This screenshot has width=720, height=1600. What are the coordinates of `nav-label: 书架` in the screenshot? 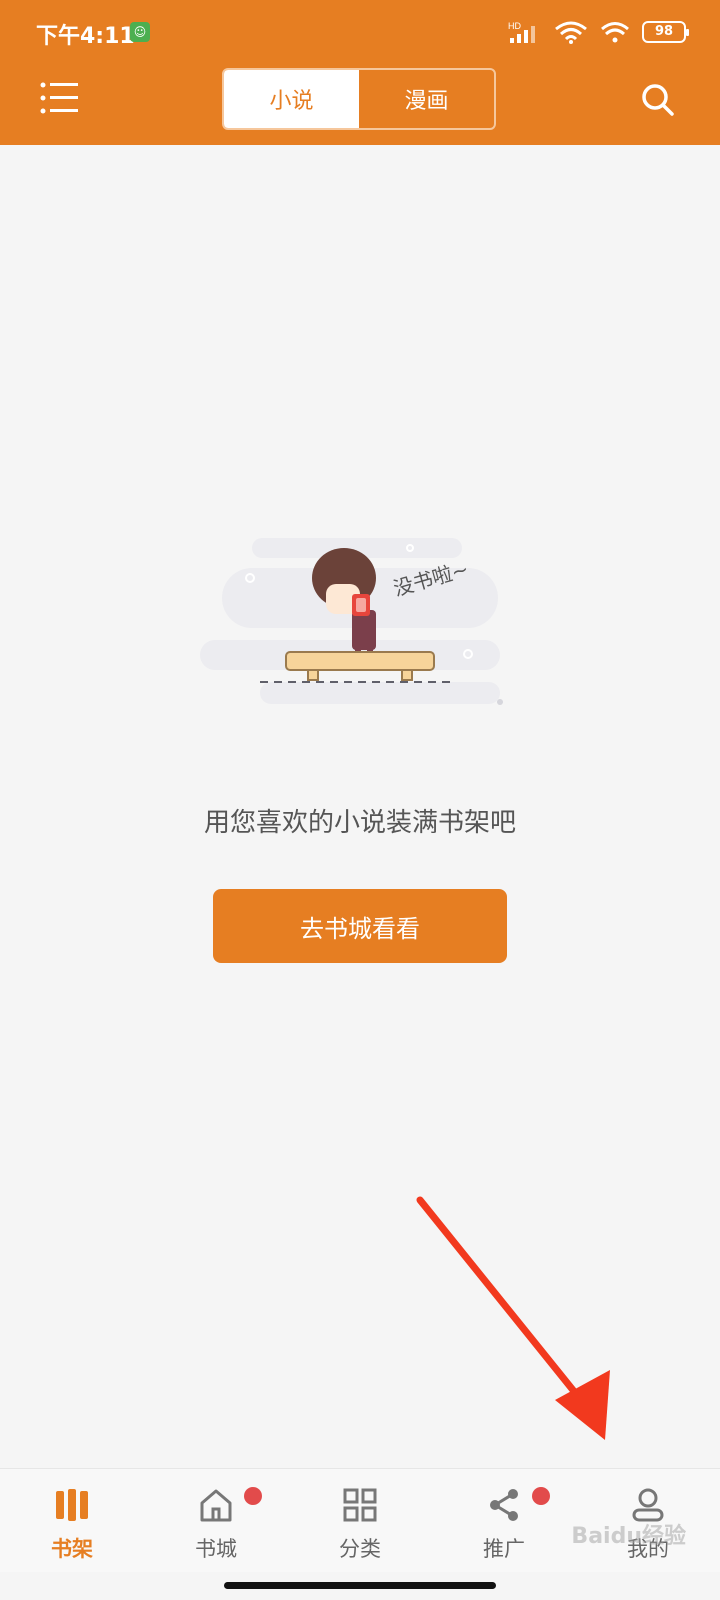 It's located at (72, 1549).